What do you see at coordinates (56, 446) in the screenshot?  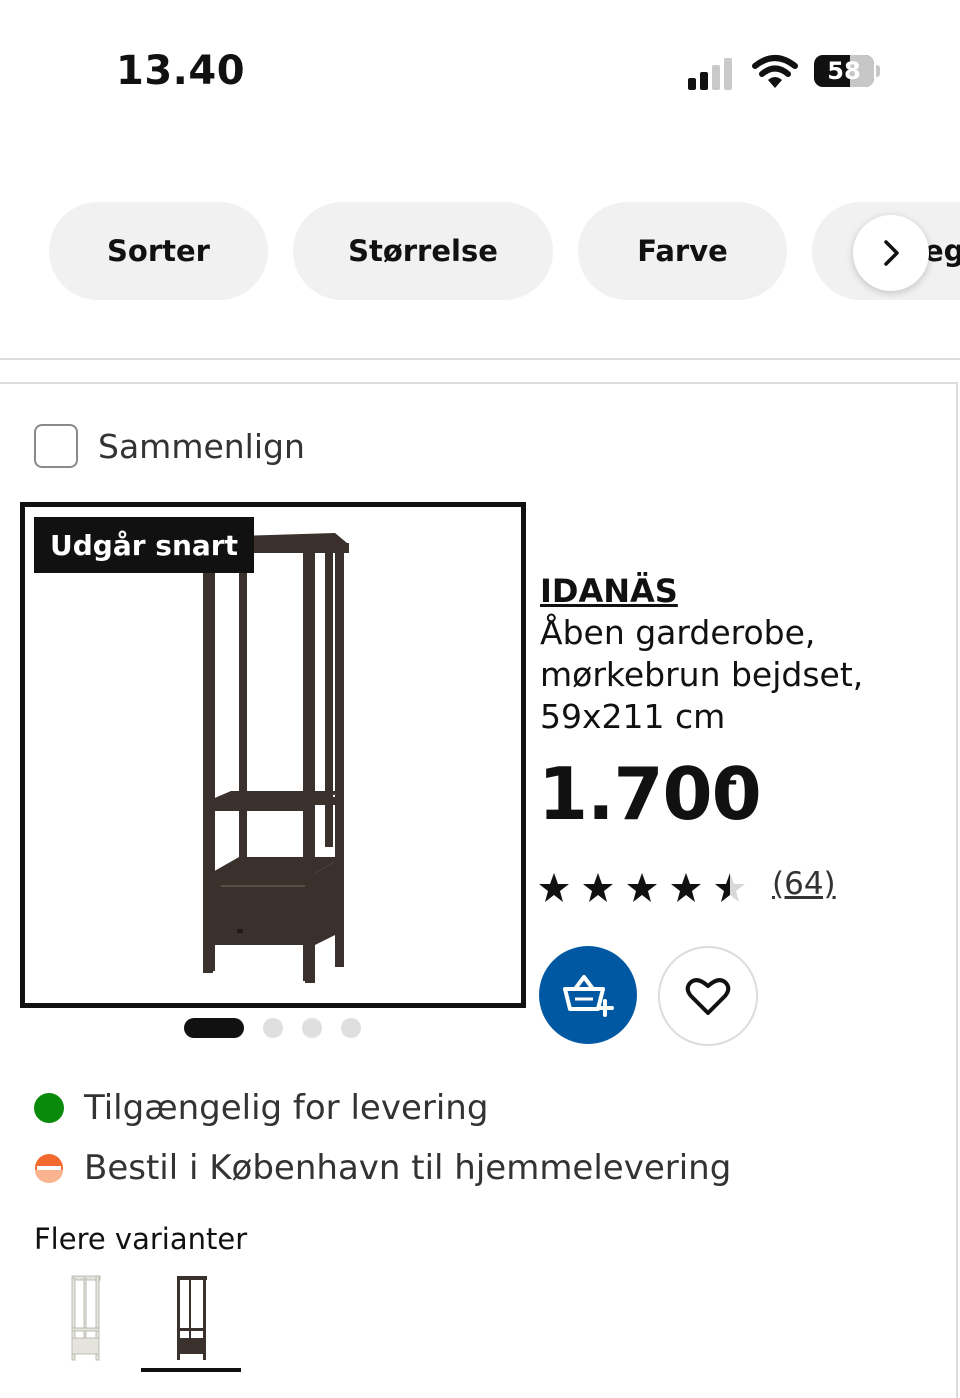 I see `compare-checkbox` at bounding box center [56, 446].